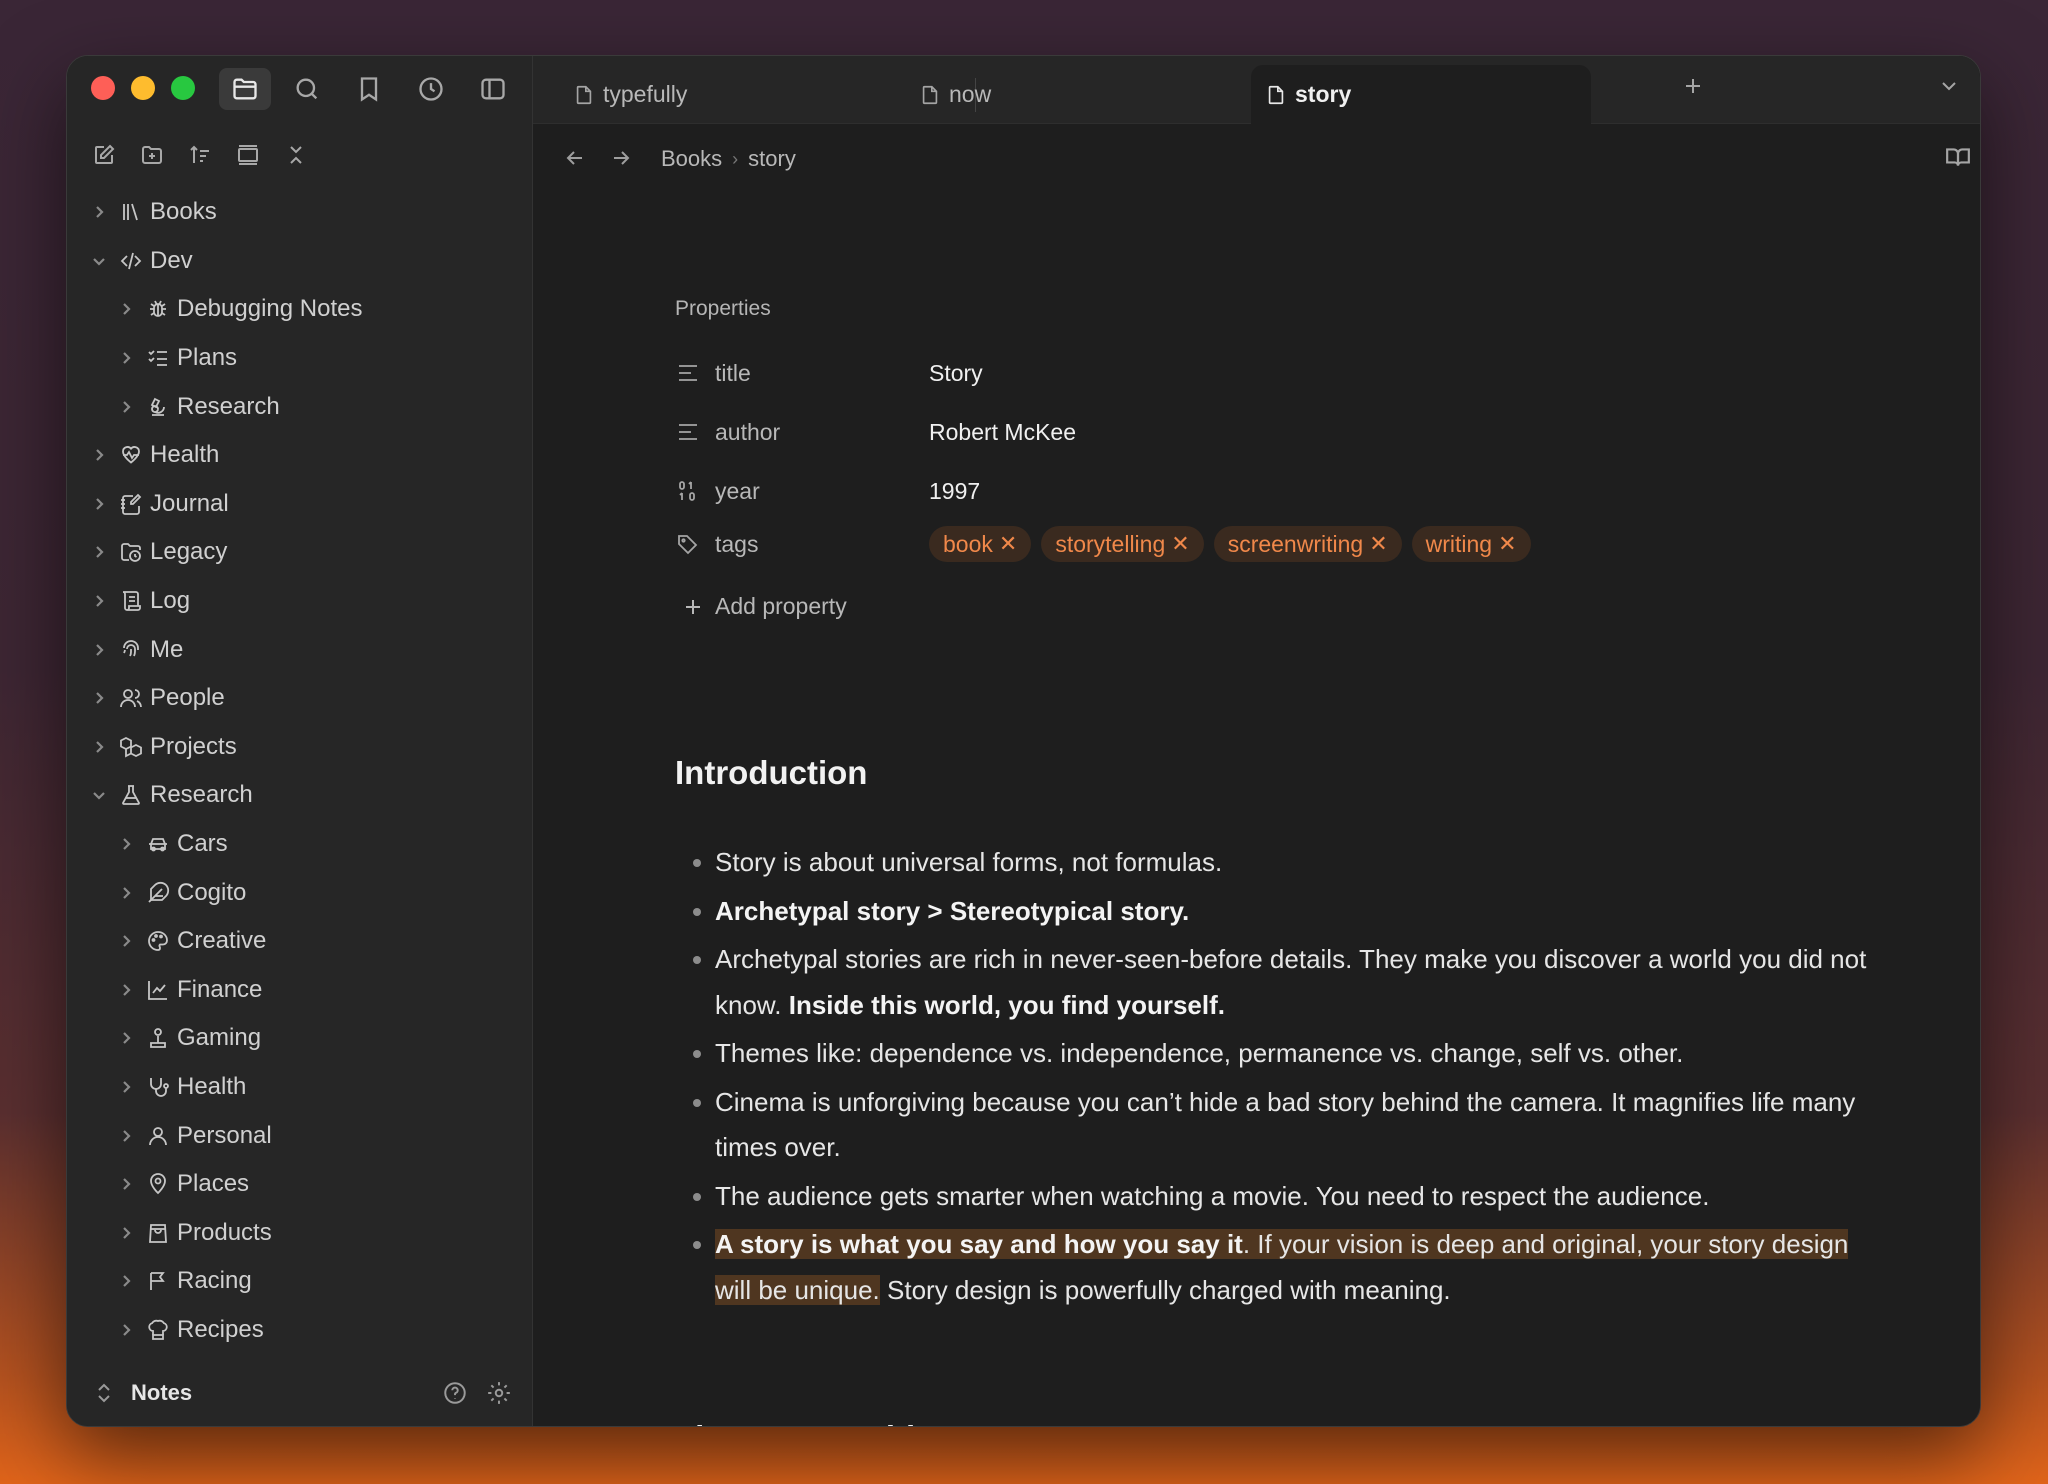 The image size is (2048, 1484). I want to click on vault-name: Notes, so click(161, 1393).